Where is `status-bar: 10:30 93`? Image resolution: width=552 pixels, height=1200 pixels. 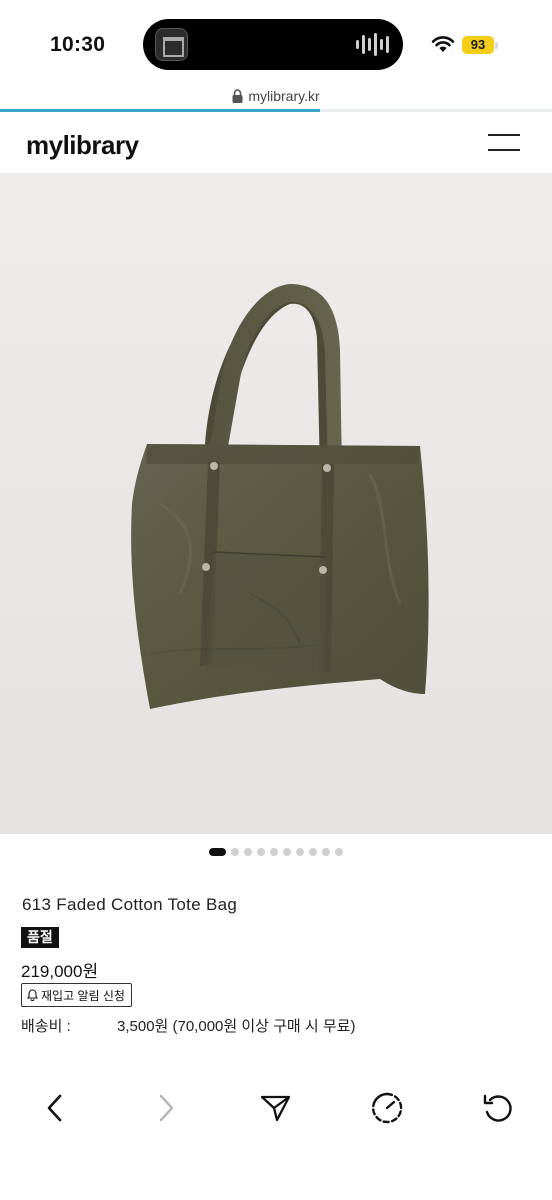
status-bar: 10:30 93 is located at coordinates (276, 45).